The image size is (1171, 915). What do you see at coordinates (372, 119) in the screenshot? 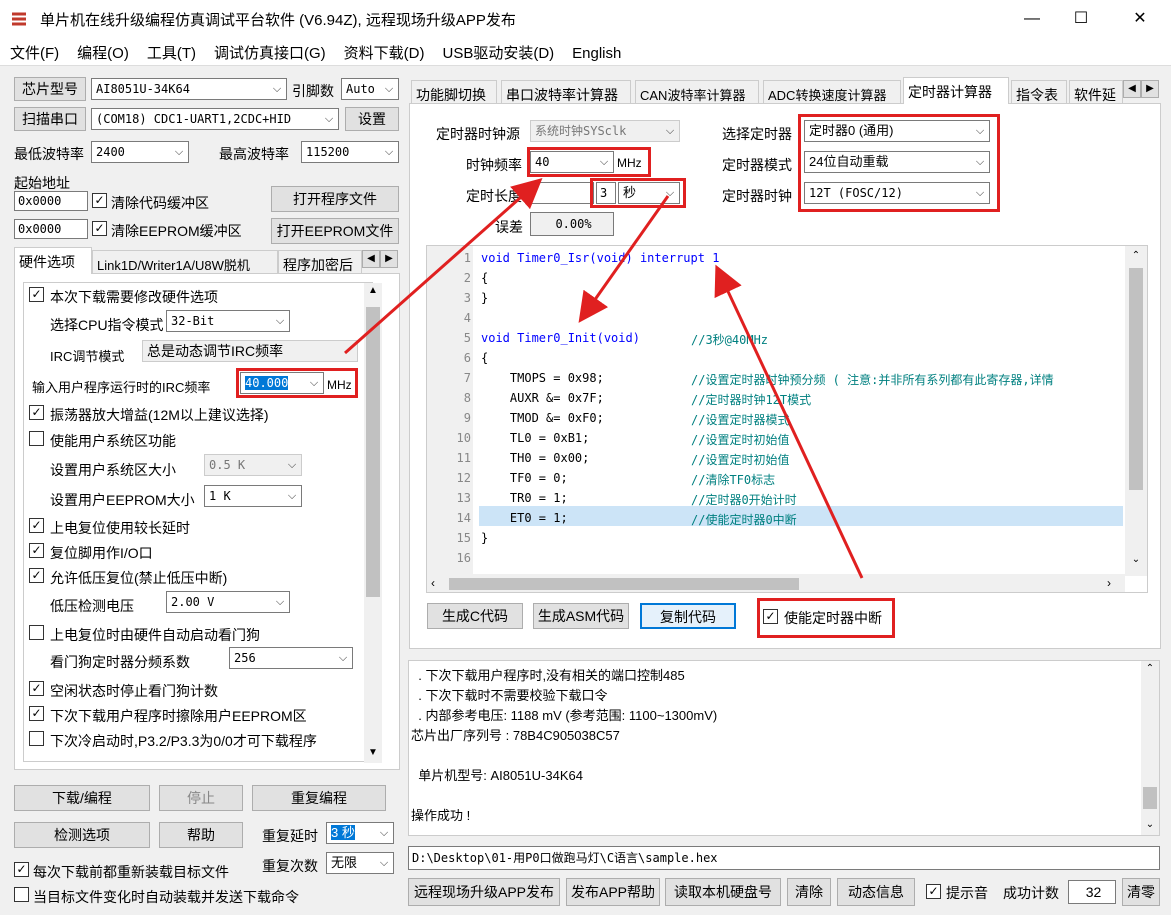
I see `port-settings-button: 设置` at bounding box center [372, 119].